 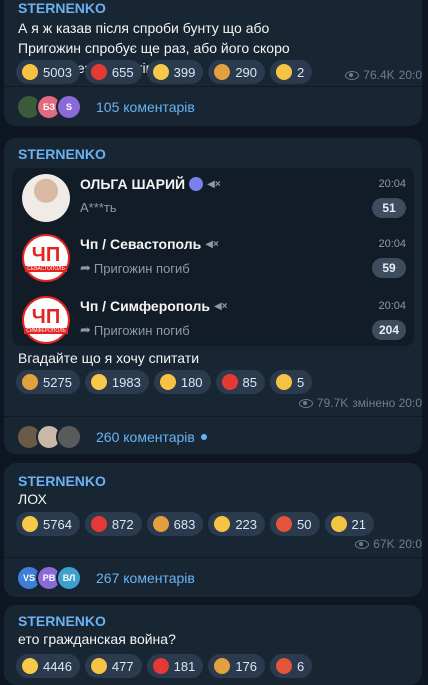 I want to click on reaction-party: 290, so click(x=237, y=72).